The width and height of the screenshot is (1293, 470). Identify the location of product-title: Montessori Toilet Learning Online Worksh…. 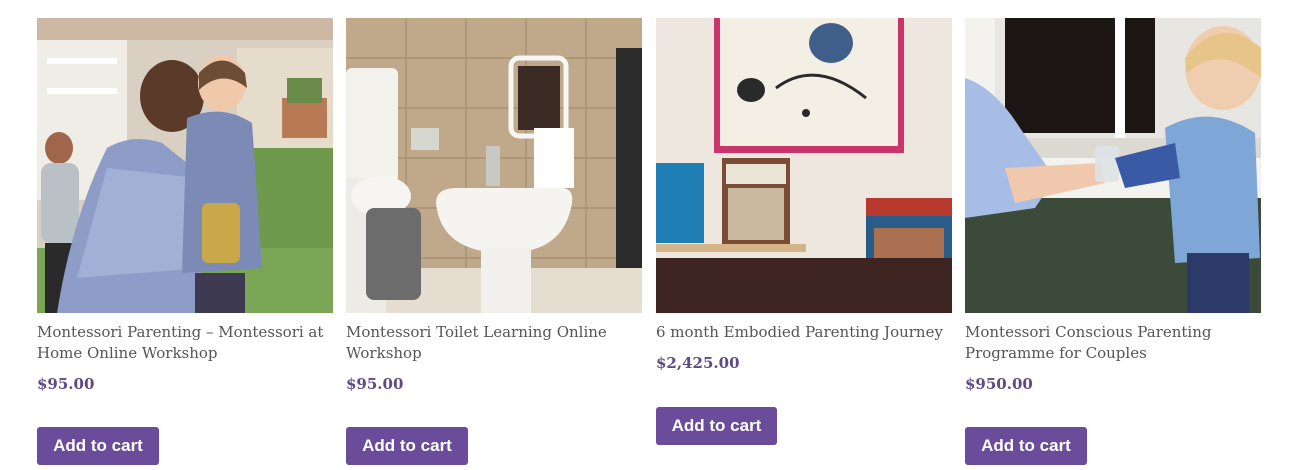
(494, 343).